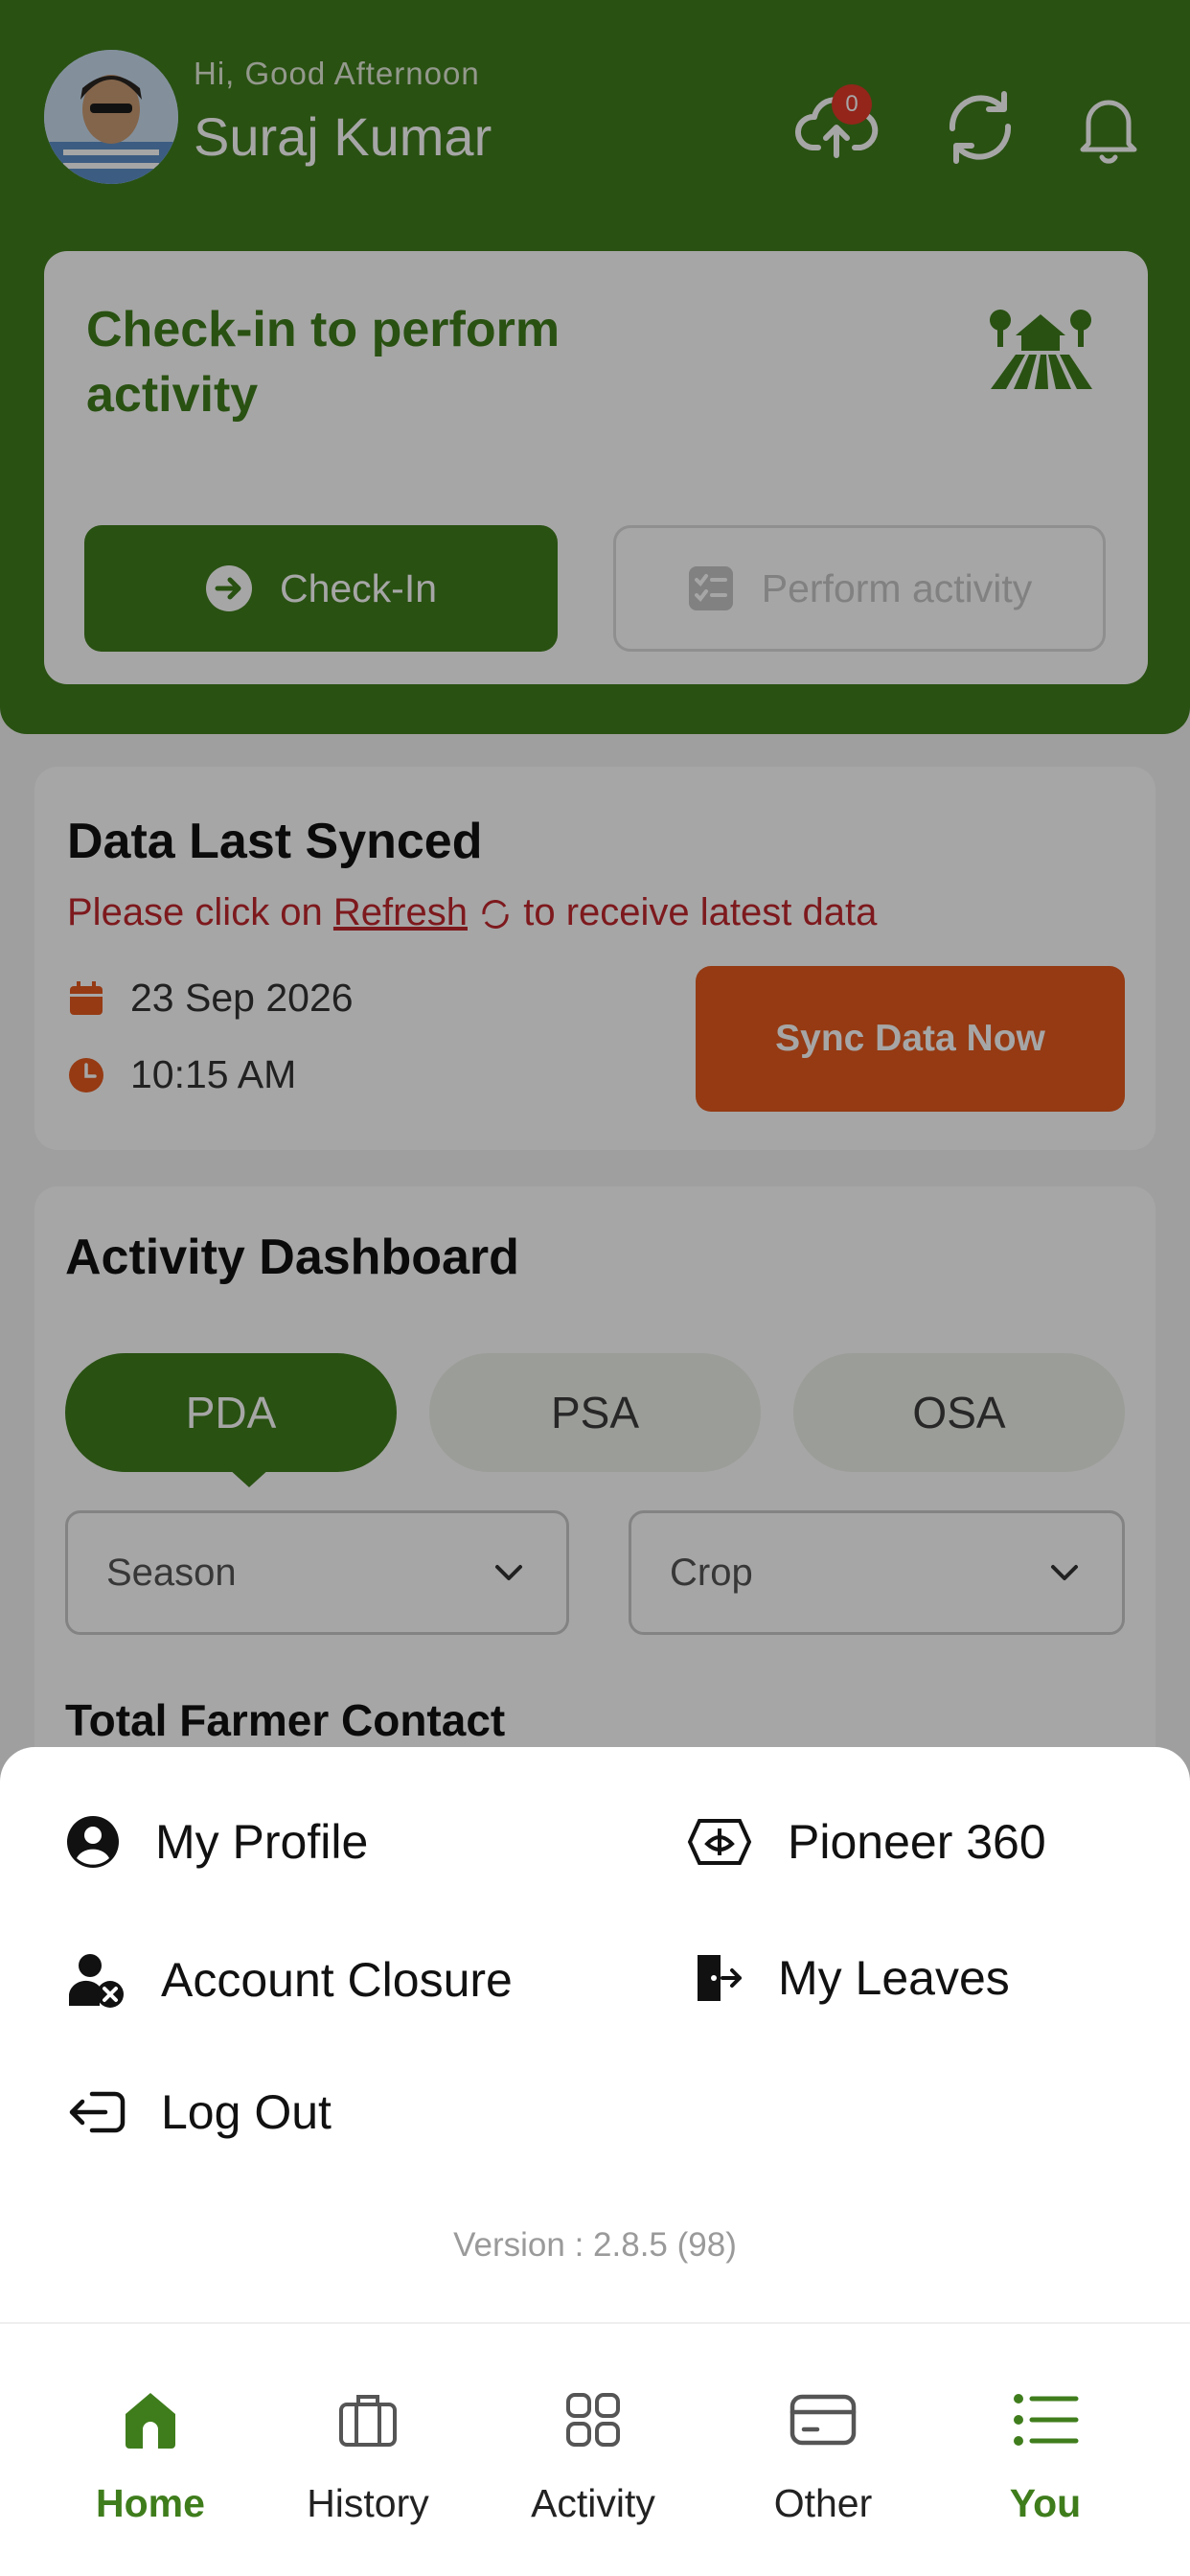 The height and width of the screenshot is (2576, 1190). I want to click on nav-label: You, so click(1045, 2503).